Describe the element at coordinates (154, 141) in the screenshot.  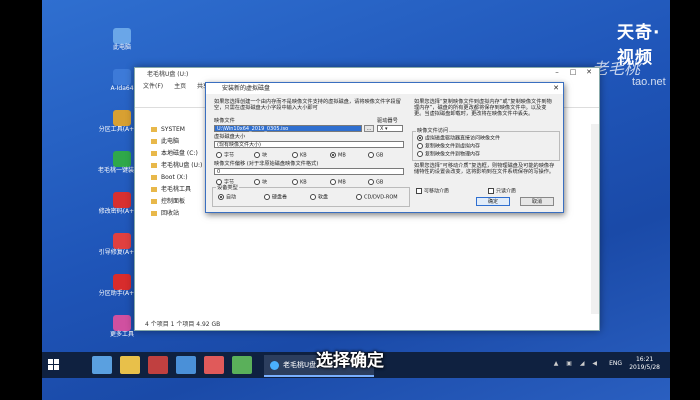
I see `pc-icon` at that location.